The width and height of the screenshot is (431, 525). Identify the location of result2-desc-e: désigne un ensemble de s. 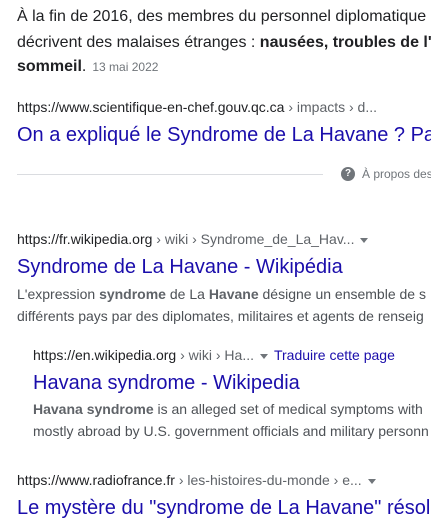
(342, 294).